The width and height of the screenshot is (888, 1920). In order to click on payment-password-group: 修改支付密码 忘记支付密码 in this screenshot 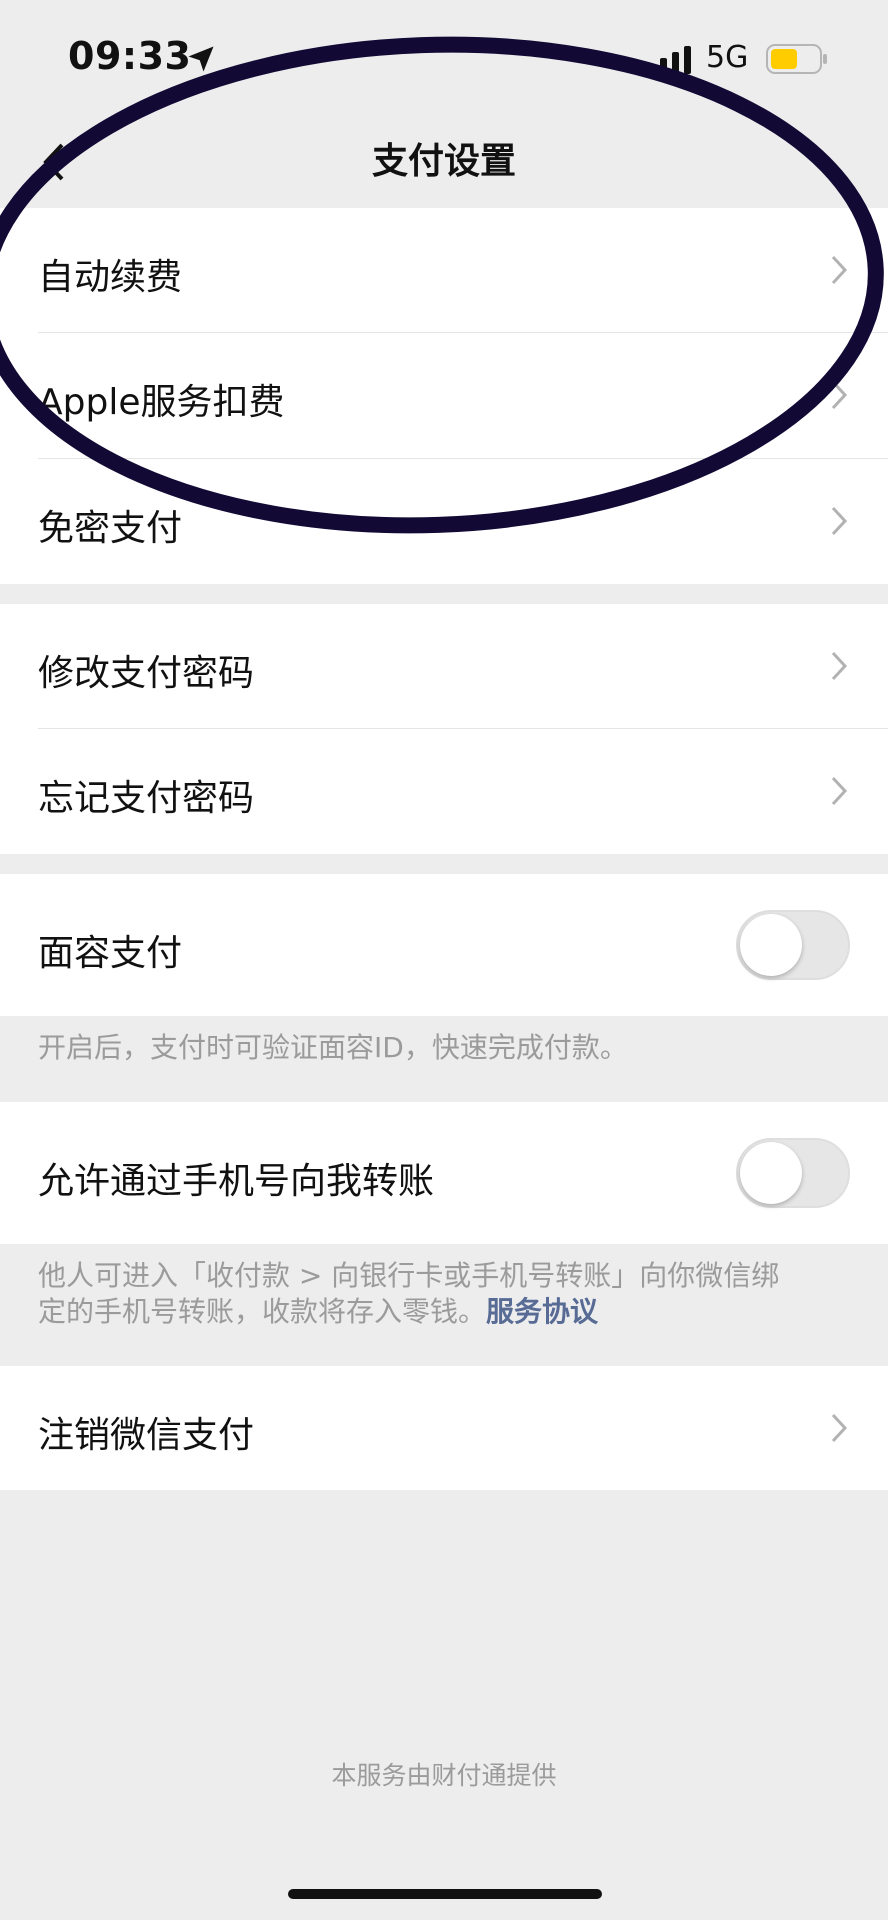, I will do `click(444, 729)`.